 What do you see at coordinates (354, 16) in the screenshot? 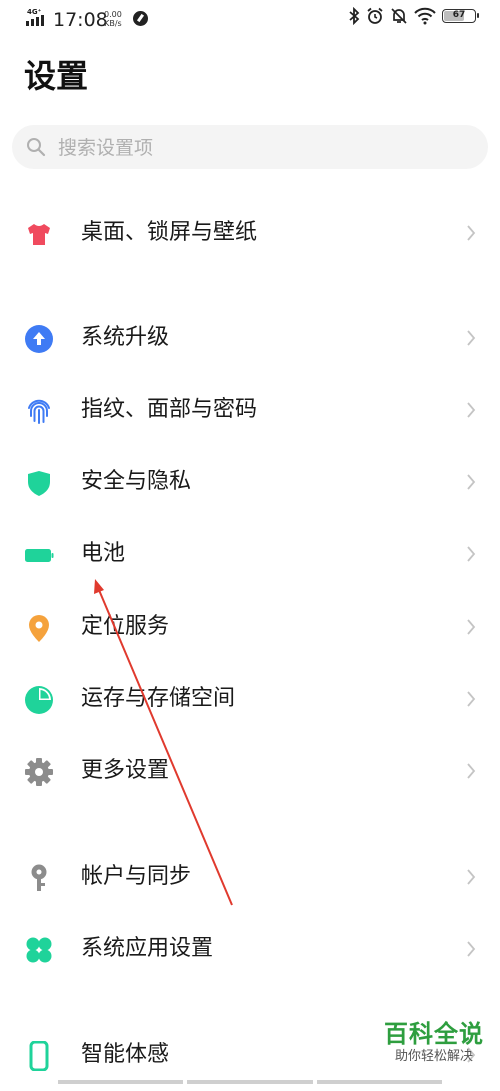
I see `bluetooth-icon` at bounding box center [354, 16].